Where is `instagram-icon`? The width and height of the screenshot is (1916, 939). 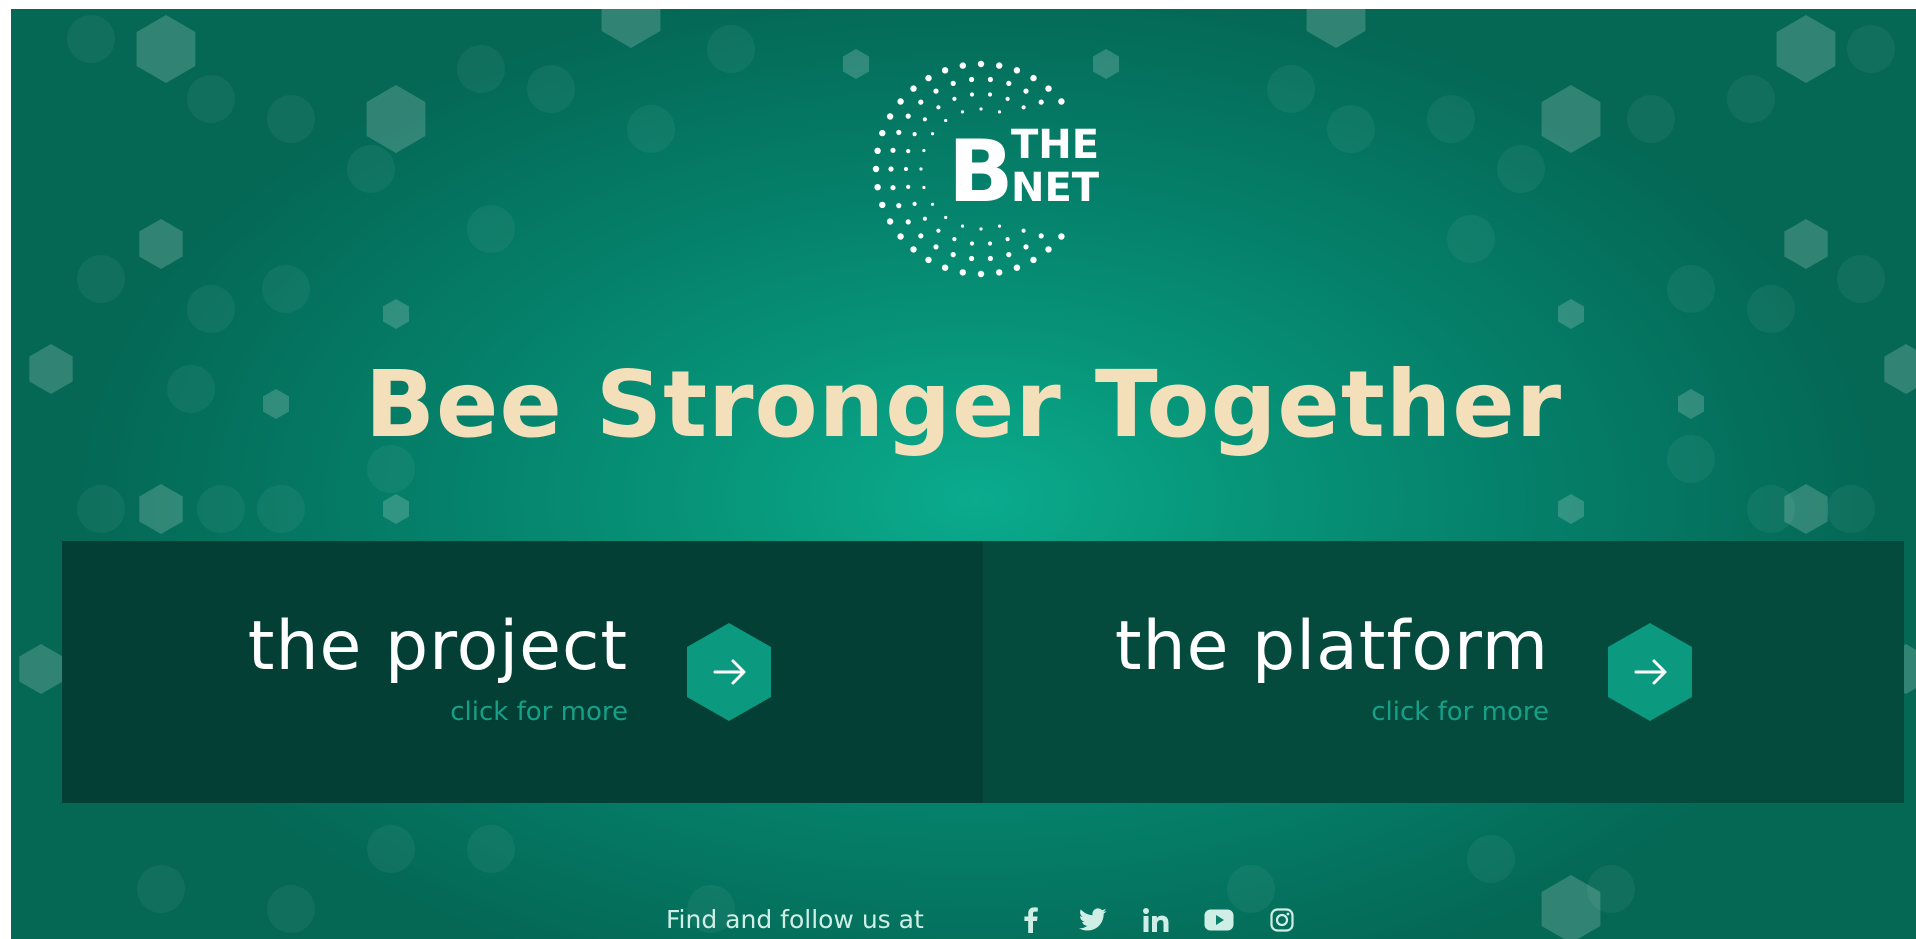
instagram-icon is located at coordinates (1282, 920).